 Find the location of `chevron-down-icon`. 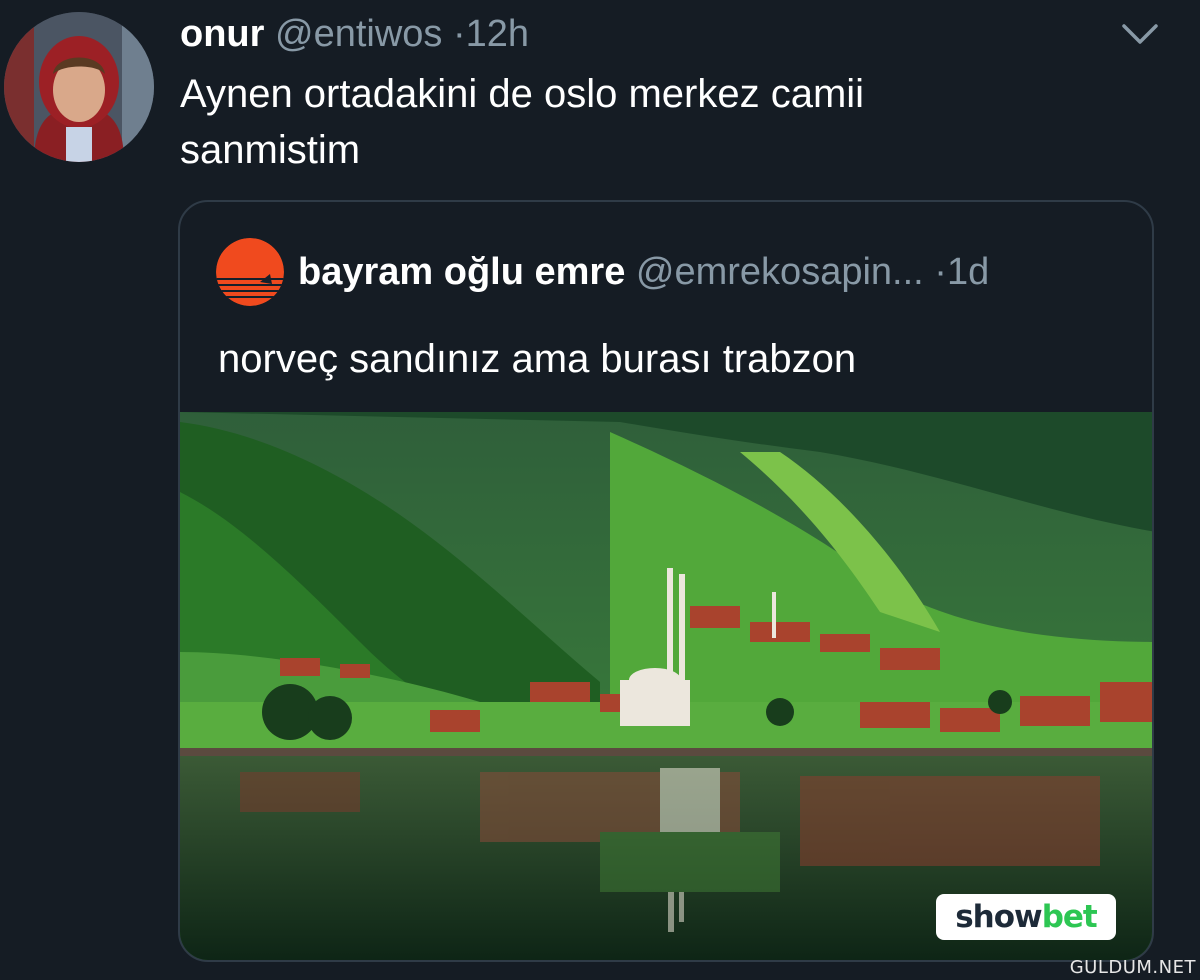

chevron-down-icon is located at coordinates (1140, 35).